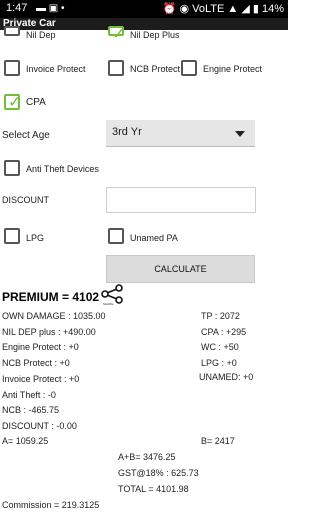 Image resolution: width=320 pixels, height=512 pixels. I want to click on status-right-icons: ⏰ ◉ VoLTE ▲ ◢ ▮ 14%, so click(223, 9).